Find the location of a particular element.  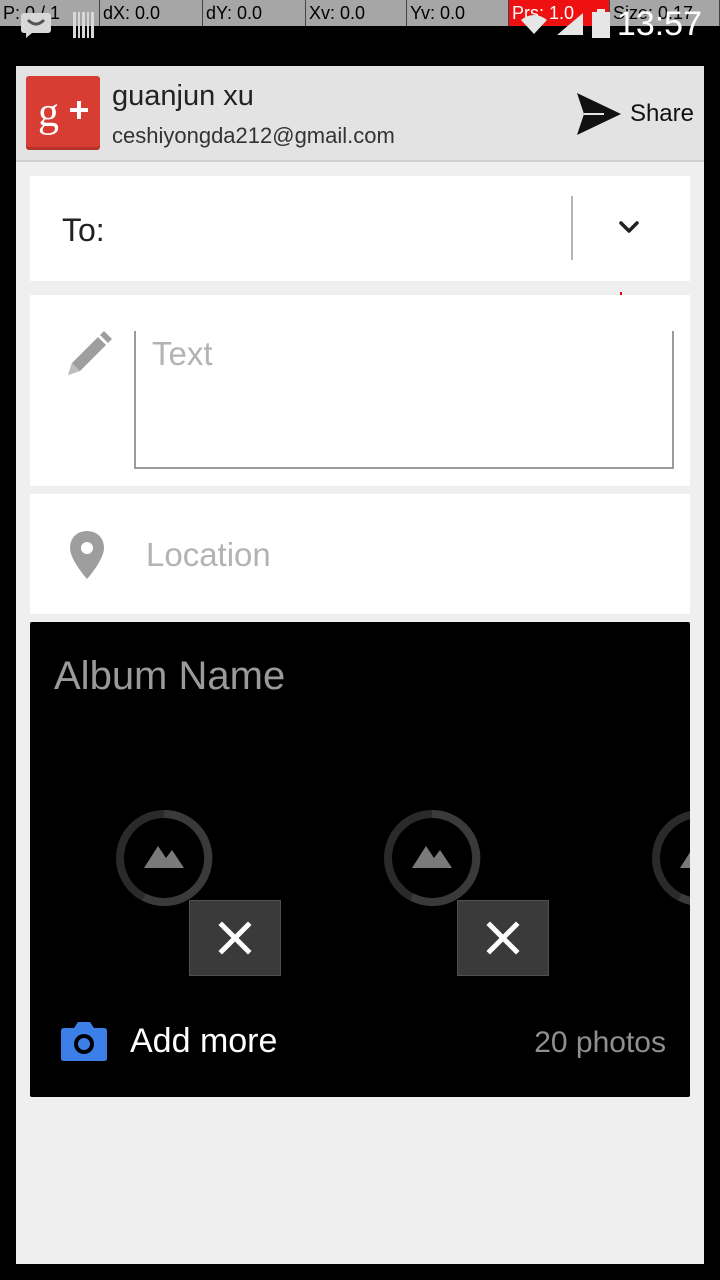

google-plus-icon: g is located at coordinates (63, 113).